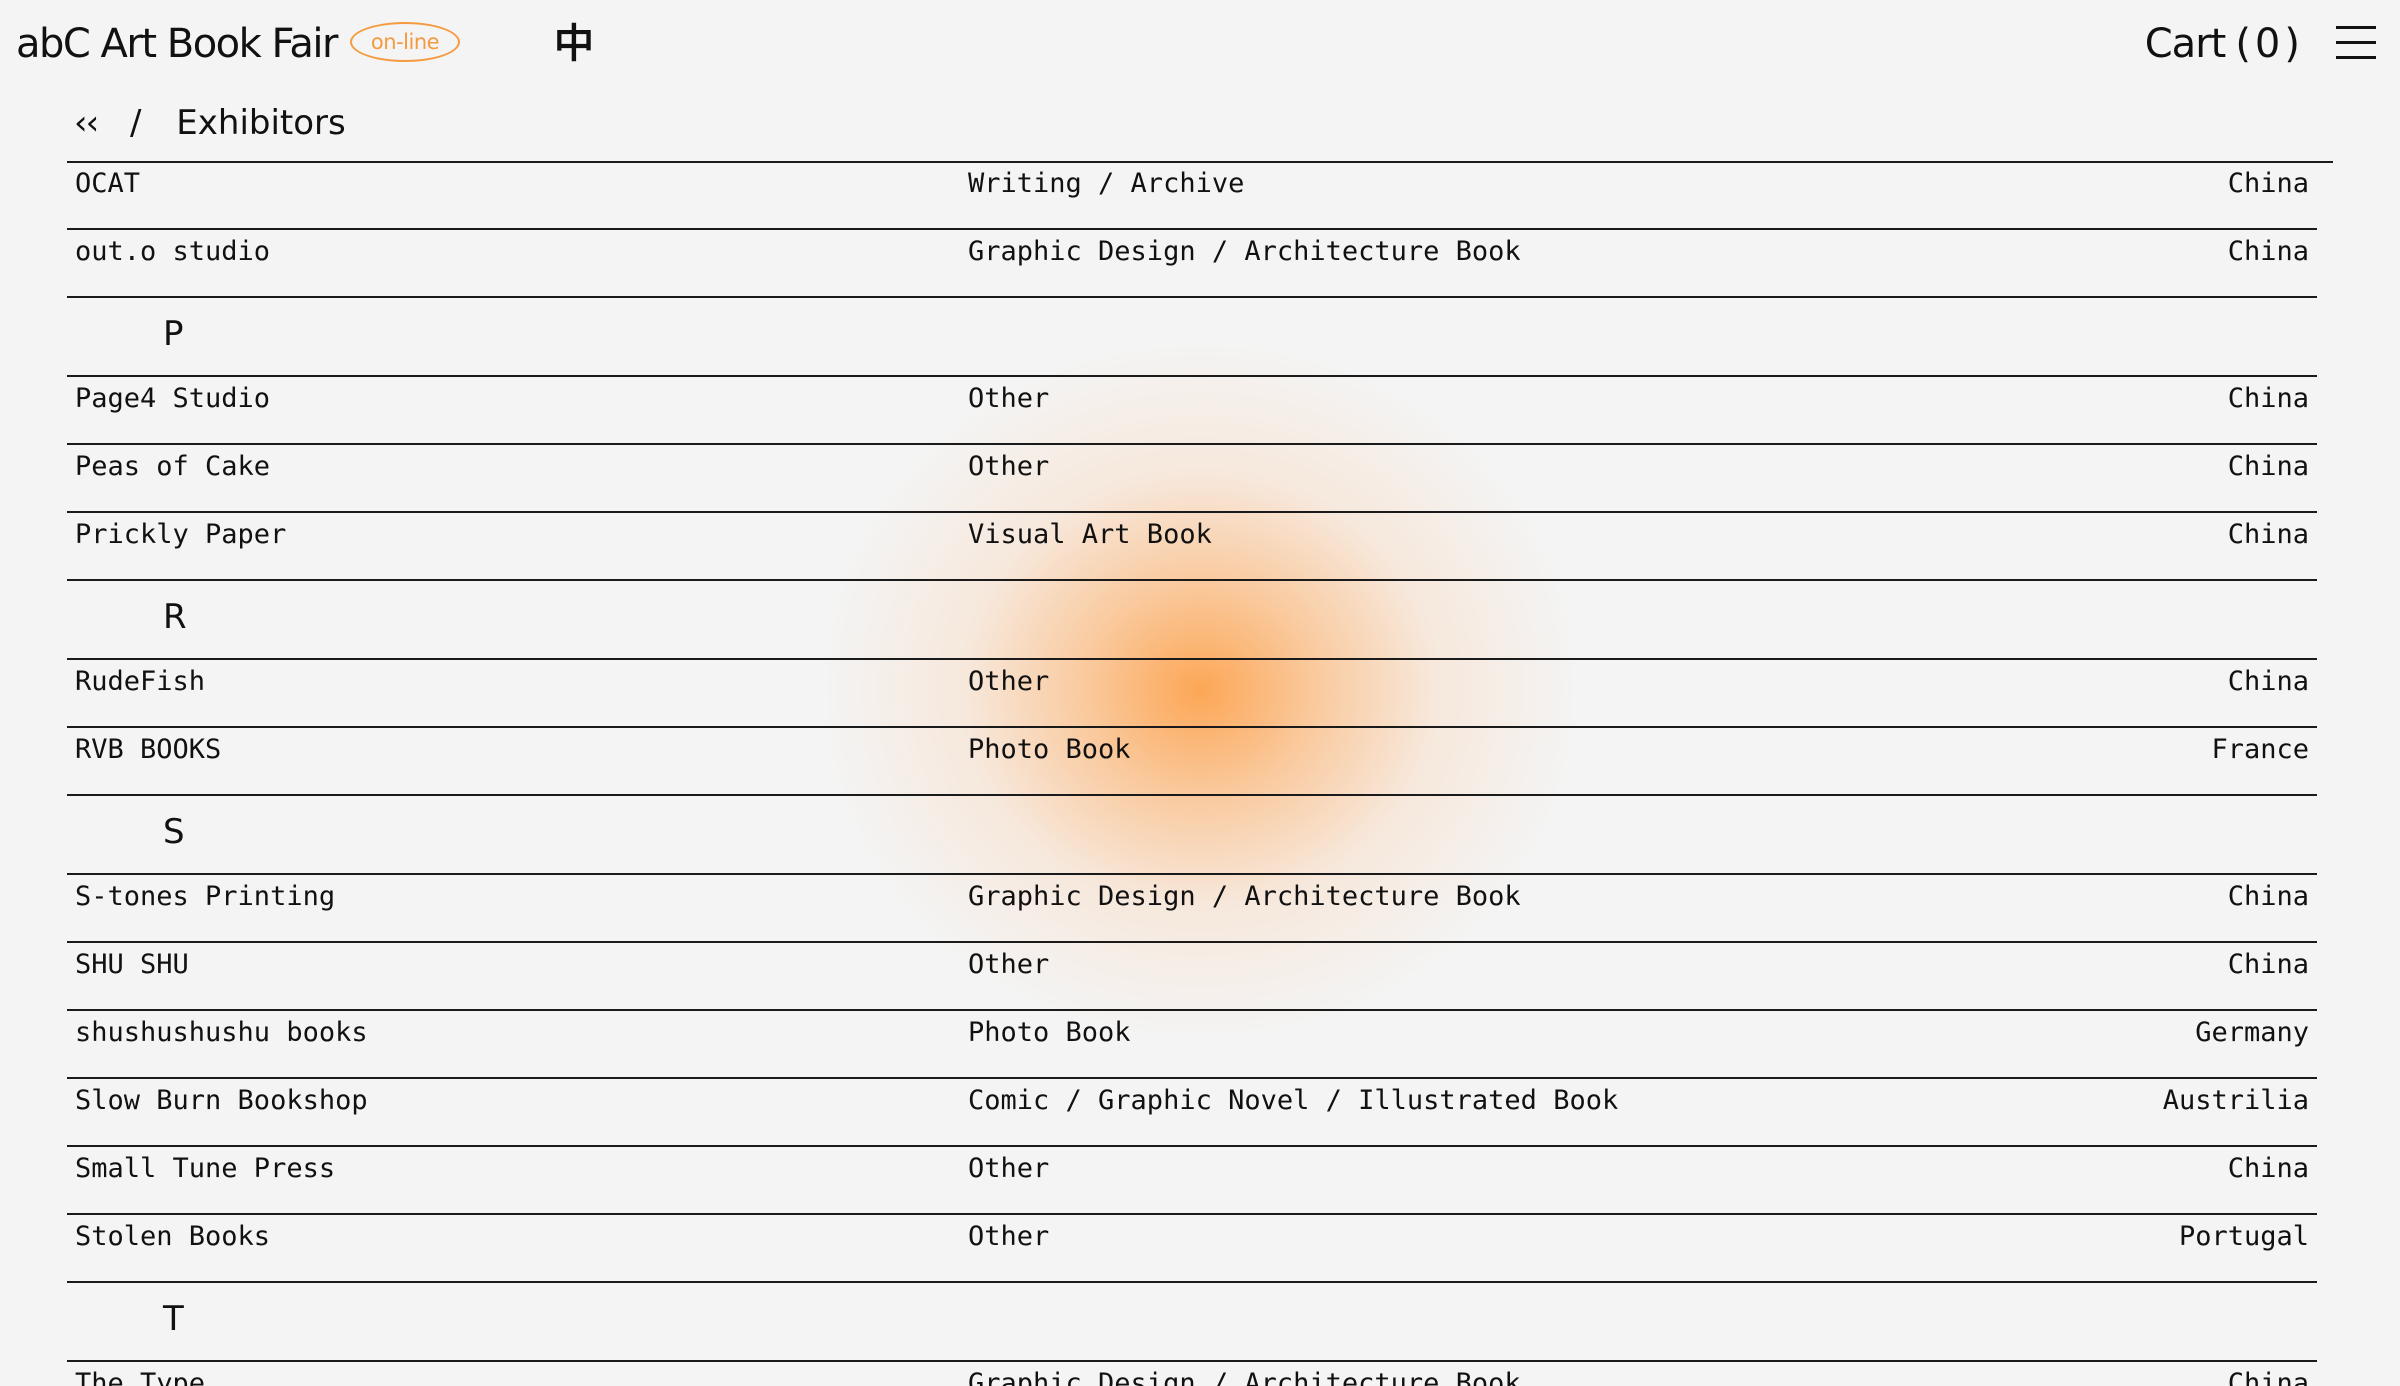  What do you see at coordinates (205, 1168) in the screenshot?
I see `exhibitor-name: Small Tune Press` at bounding box center [205, 1168].